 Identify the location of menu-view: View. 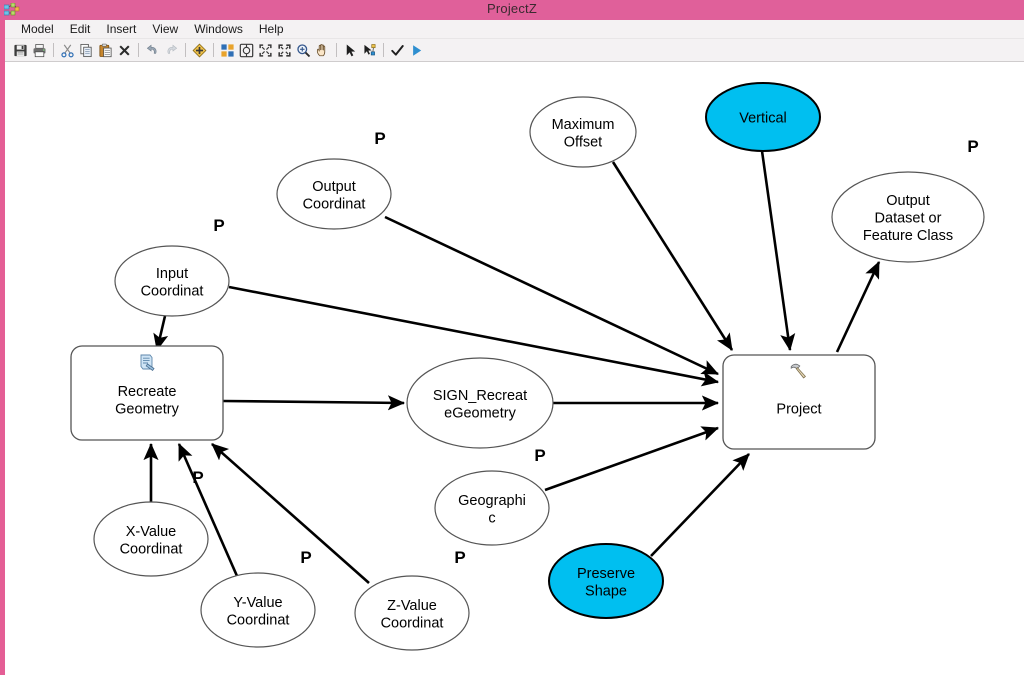
(165, 29).